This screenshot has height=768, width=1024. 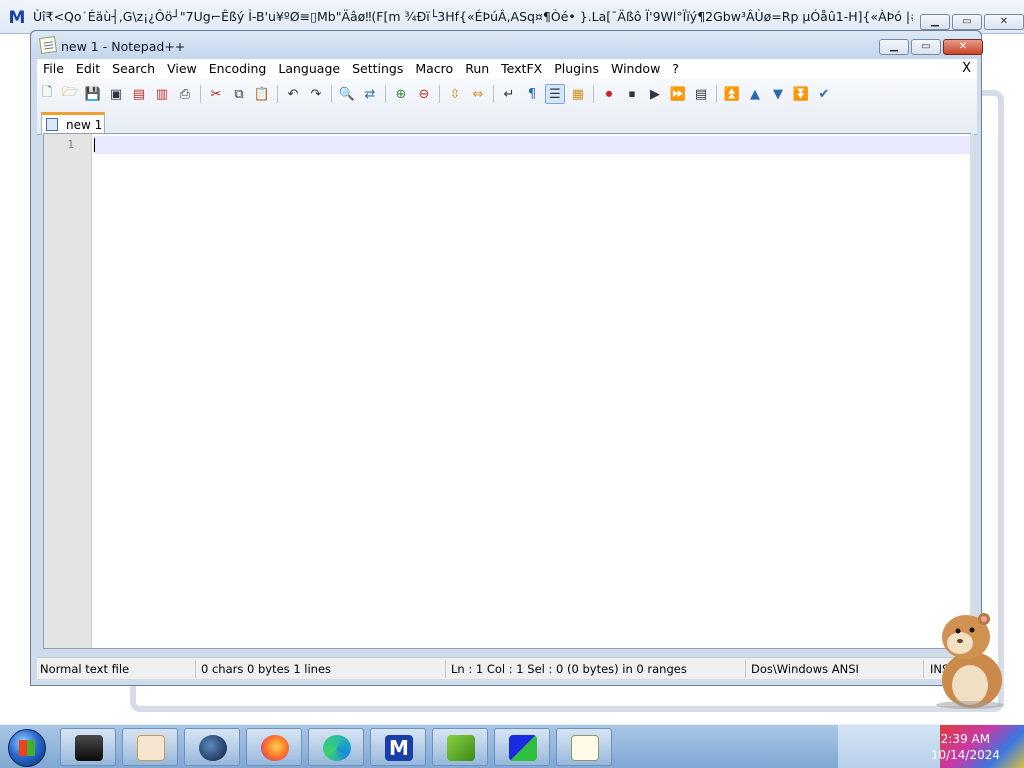 I want to click on menu-view: View, so click(x=182, y=69).